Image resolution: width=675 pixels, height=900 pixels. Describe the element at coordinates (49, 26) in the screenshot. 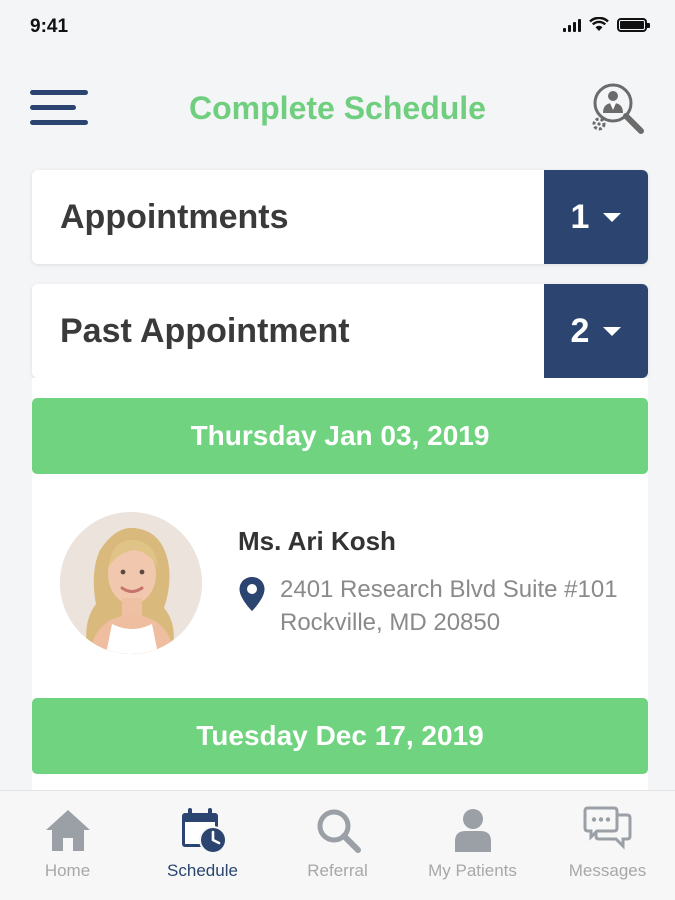

I see `status-time: 9:41` at that location.